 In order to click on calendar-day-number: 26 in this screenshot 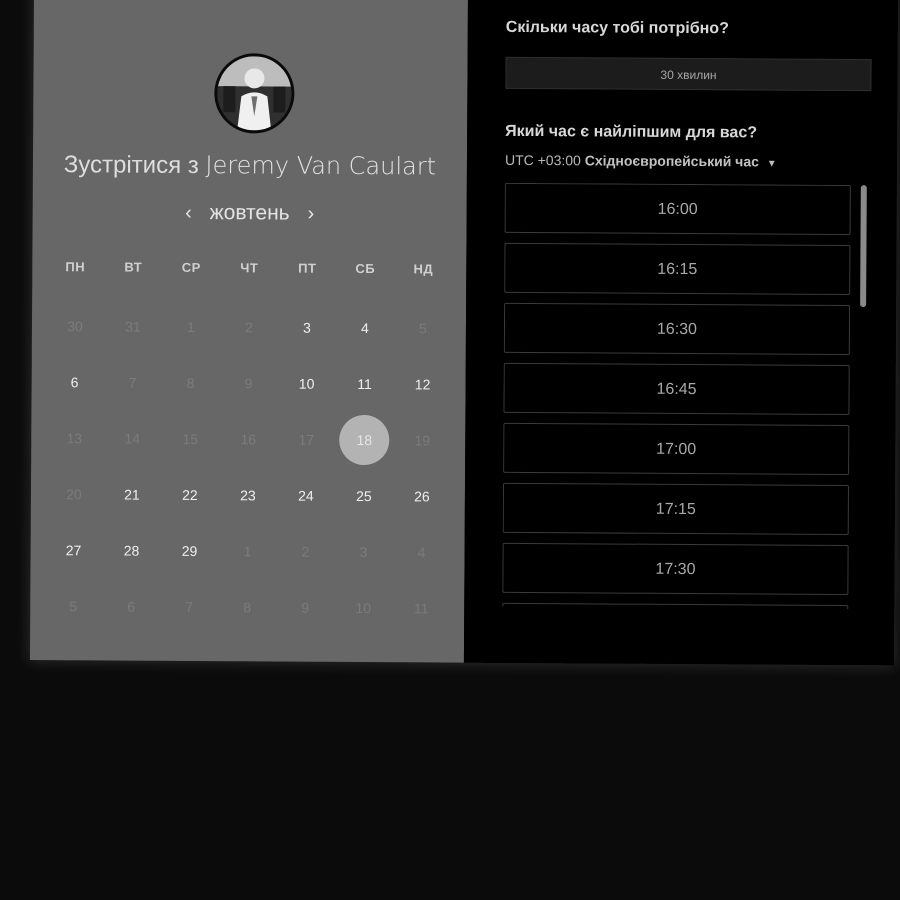, I will do `click(422, 496)`.